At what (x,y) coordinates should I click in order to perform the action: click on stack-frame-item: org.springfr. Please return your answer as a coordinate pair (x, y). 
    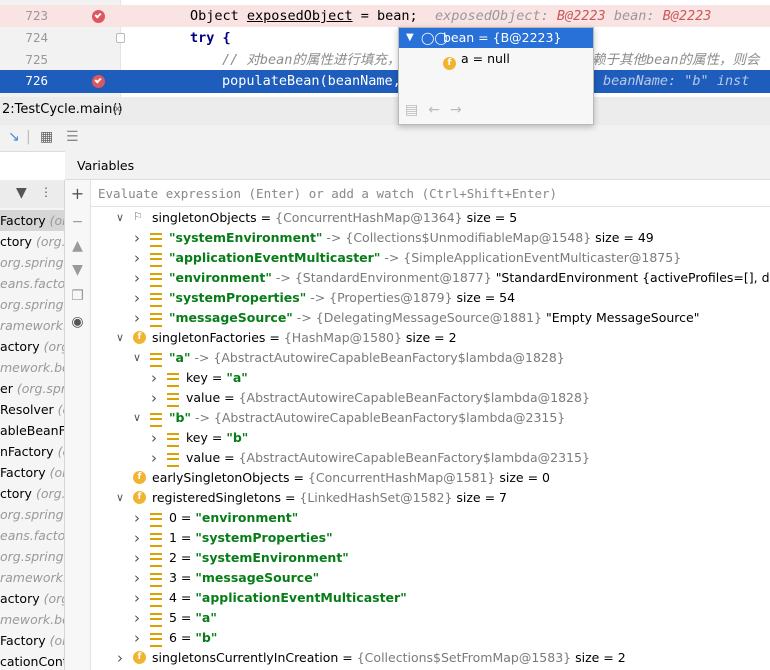
    Looking at the image, I should click on (32, 556).